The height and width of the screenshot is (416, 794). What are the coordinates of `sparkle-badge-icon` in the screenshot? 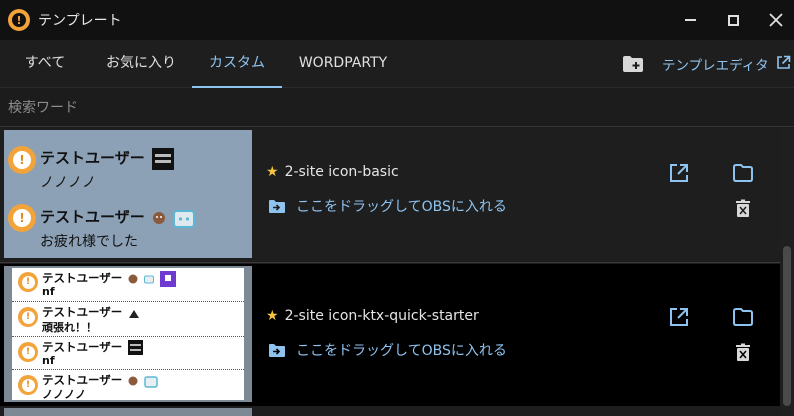 It's located at (134, 313).